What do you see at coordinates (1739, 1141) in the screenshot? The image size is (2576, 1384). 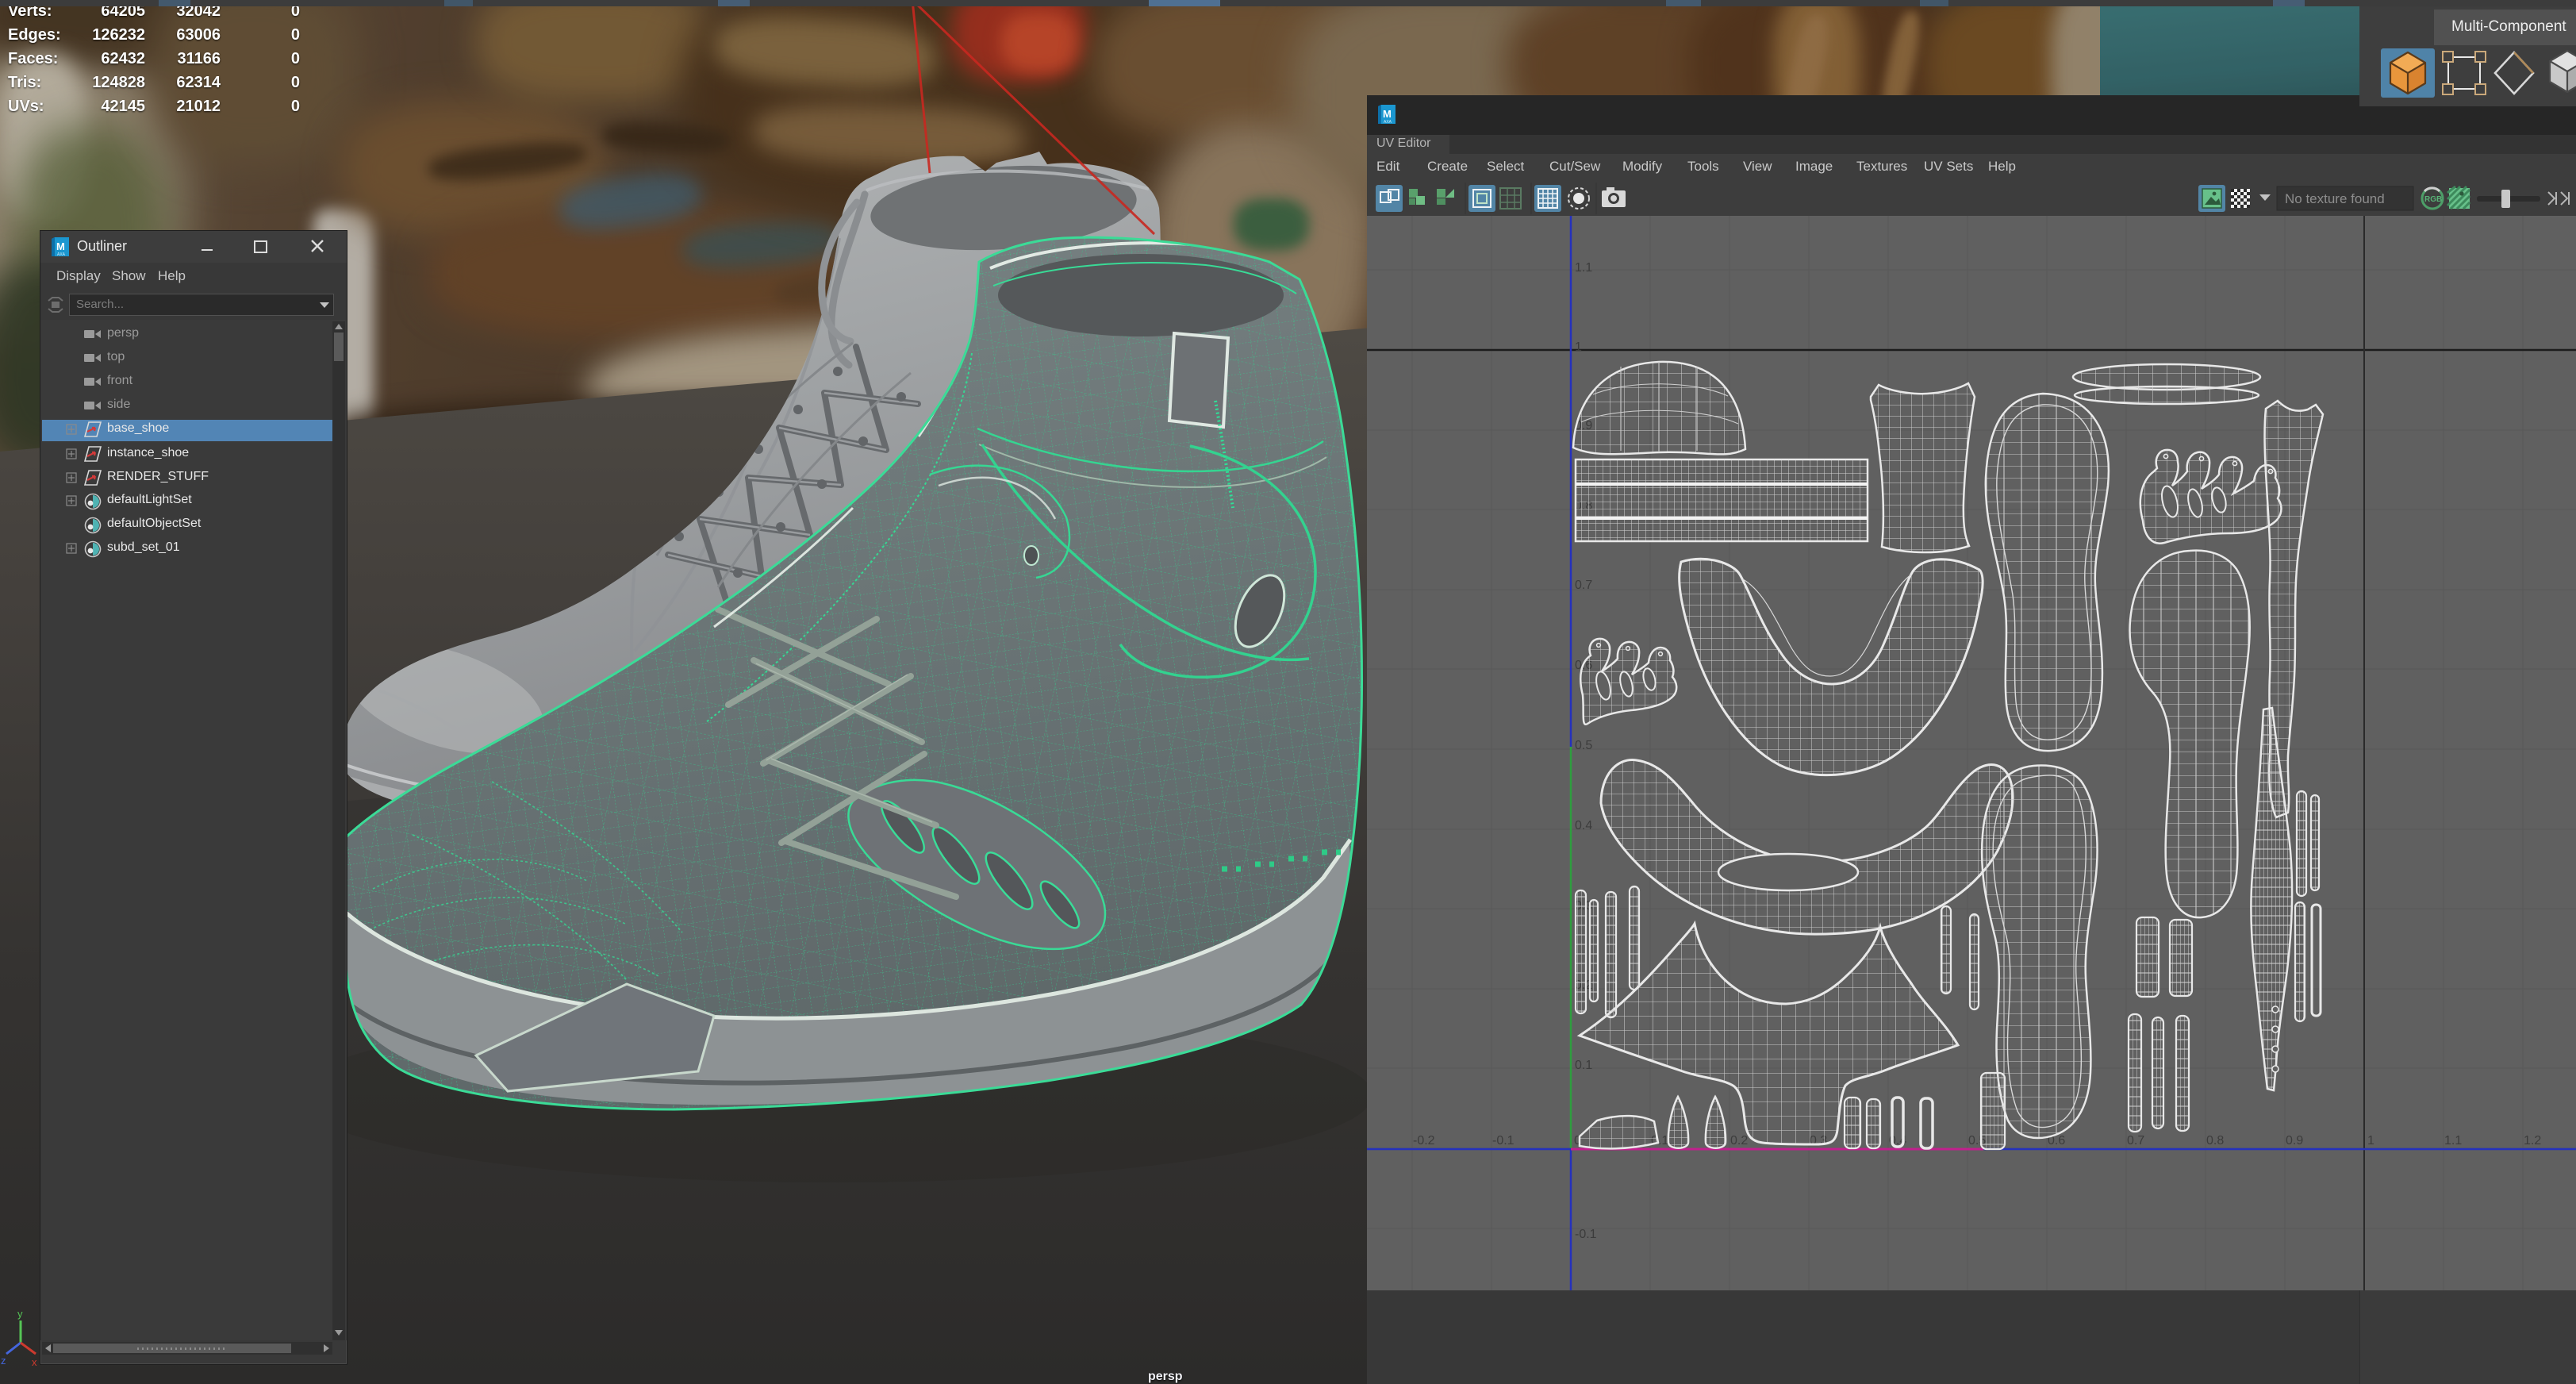 I see `svg-text: 0.2` at bounding box center [1739, 1141].